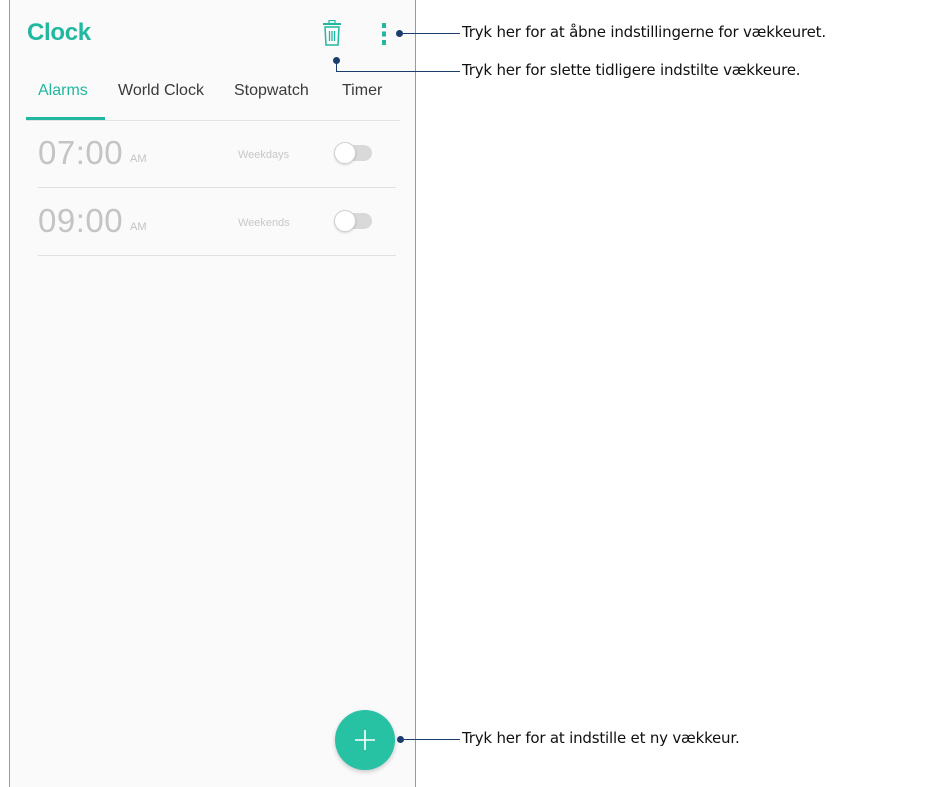 The width and height of the screenshot is (951, 787). I want to click on callout-line-add, so click(431, 739).